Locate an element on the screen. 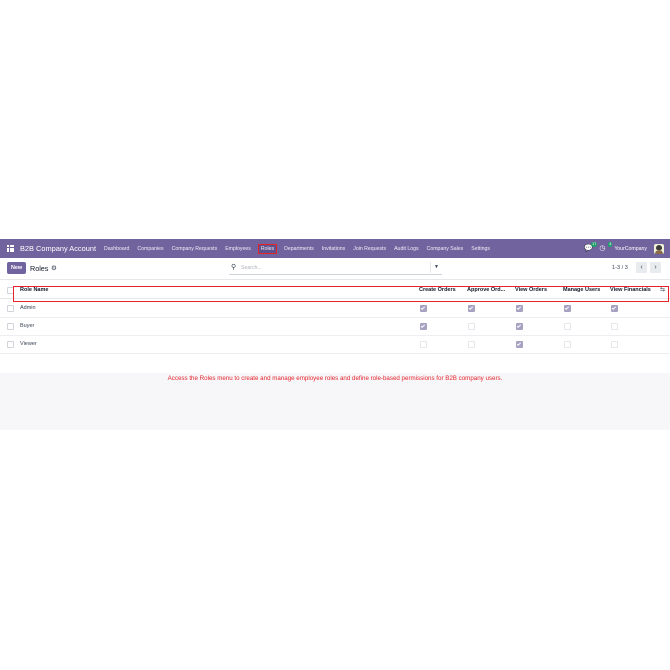 The width and height of the screenshot is (670, 670). gear-icon: ⚙ is located at coordinates (54, 268).